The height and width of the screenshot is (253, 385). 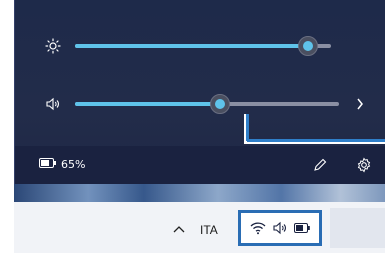 What do you see at coordinates (357, 228) in the screenshot?
I see `clock-area` at bounding box center [357, 228].